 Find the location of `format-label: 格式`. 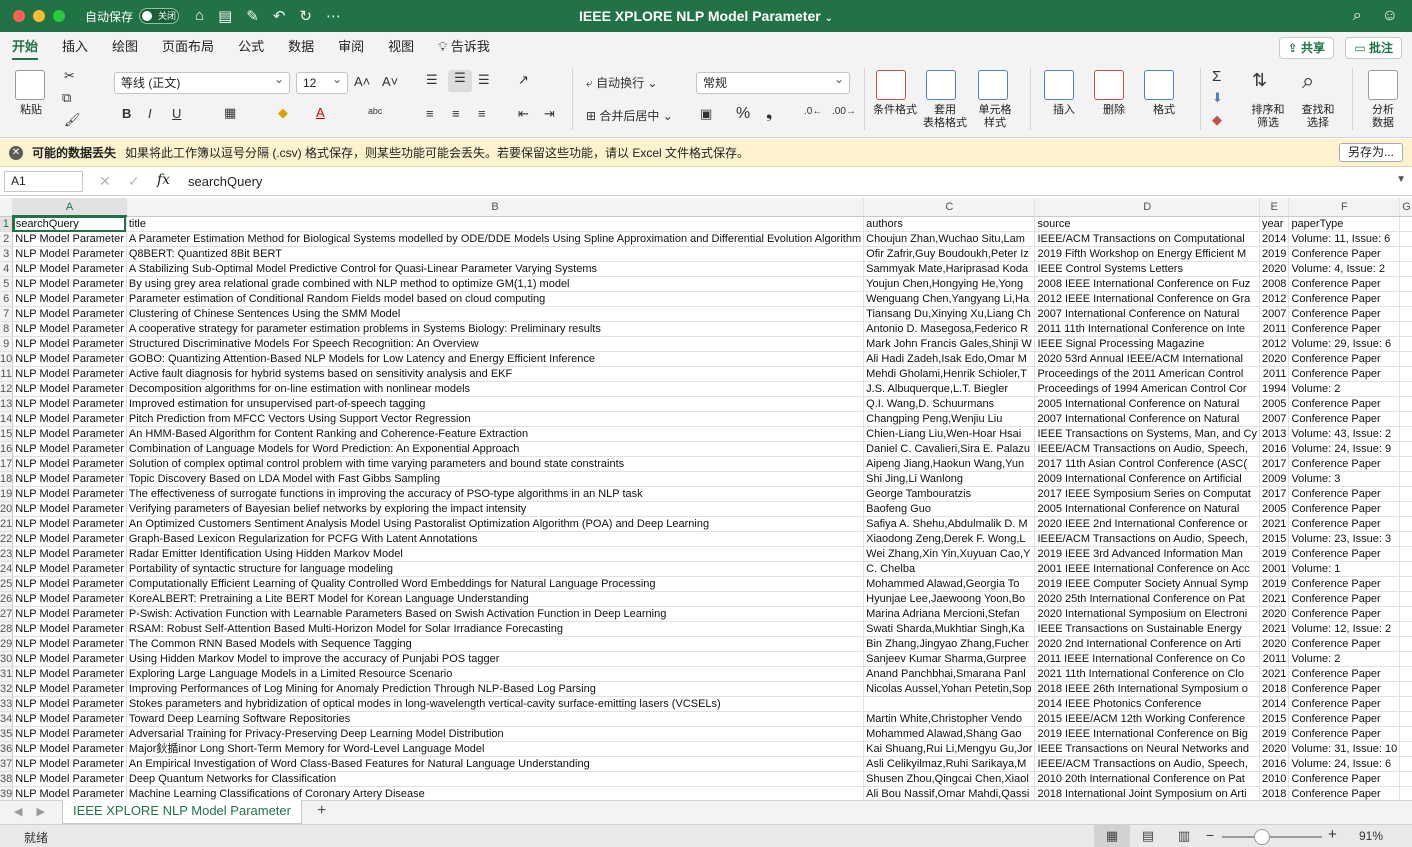

format-label: 格式 is located at coordinates (1164, 110).